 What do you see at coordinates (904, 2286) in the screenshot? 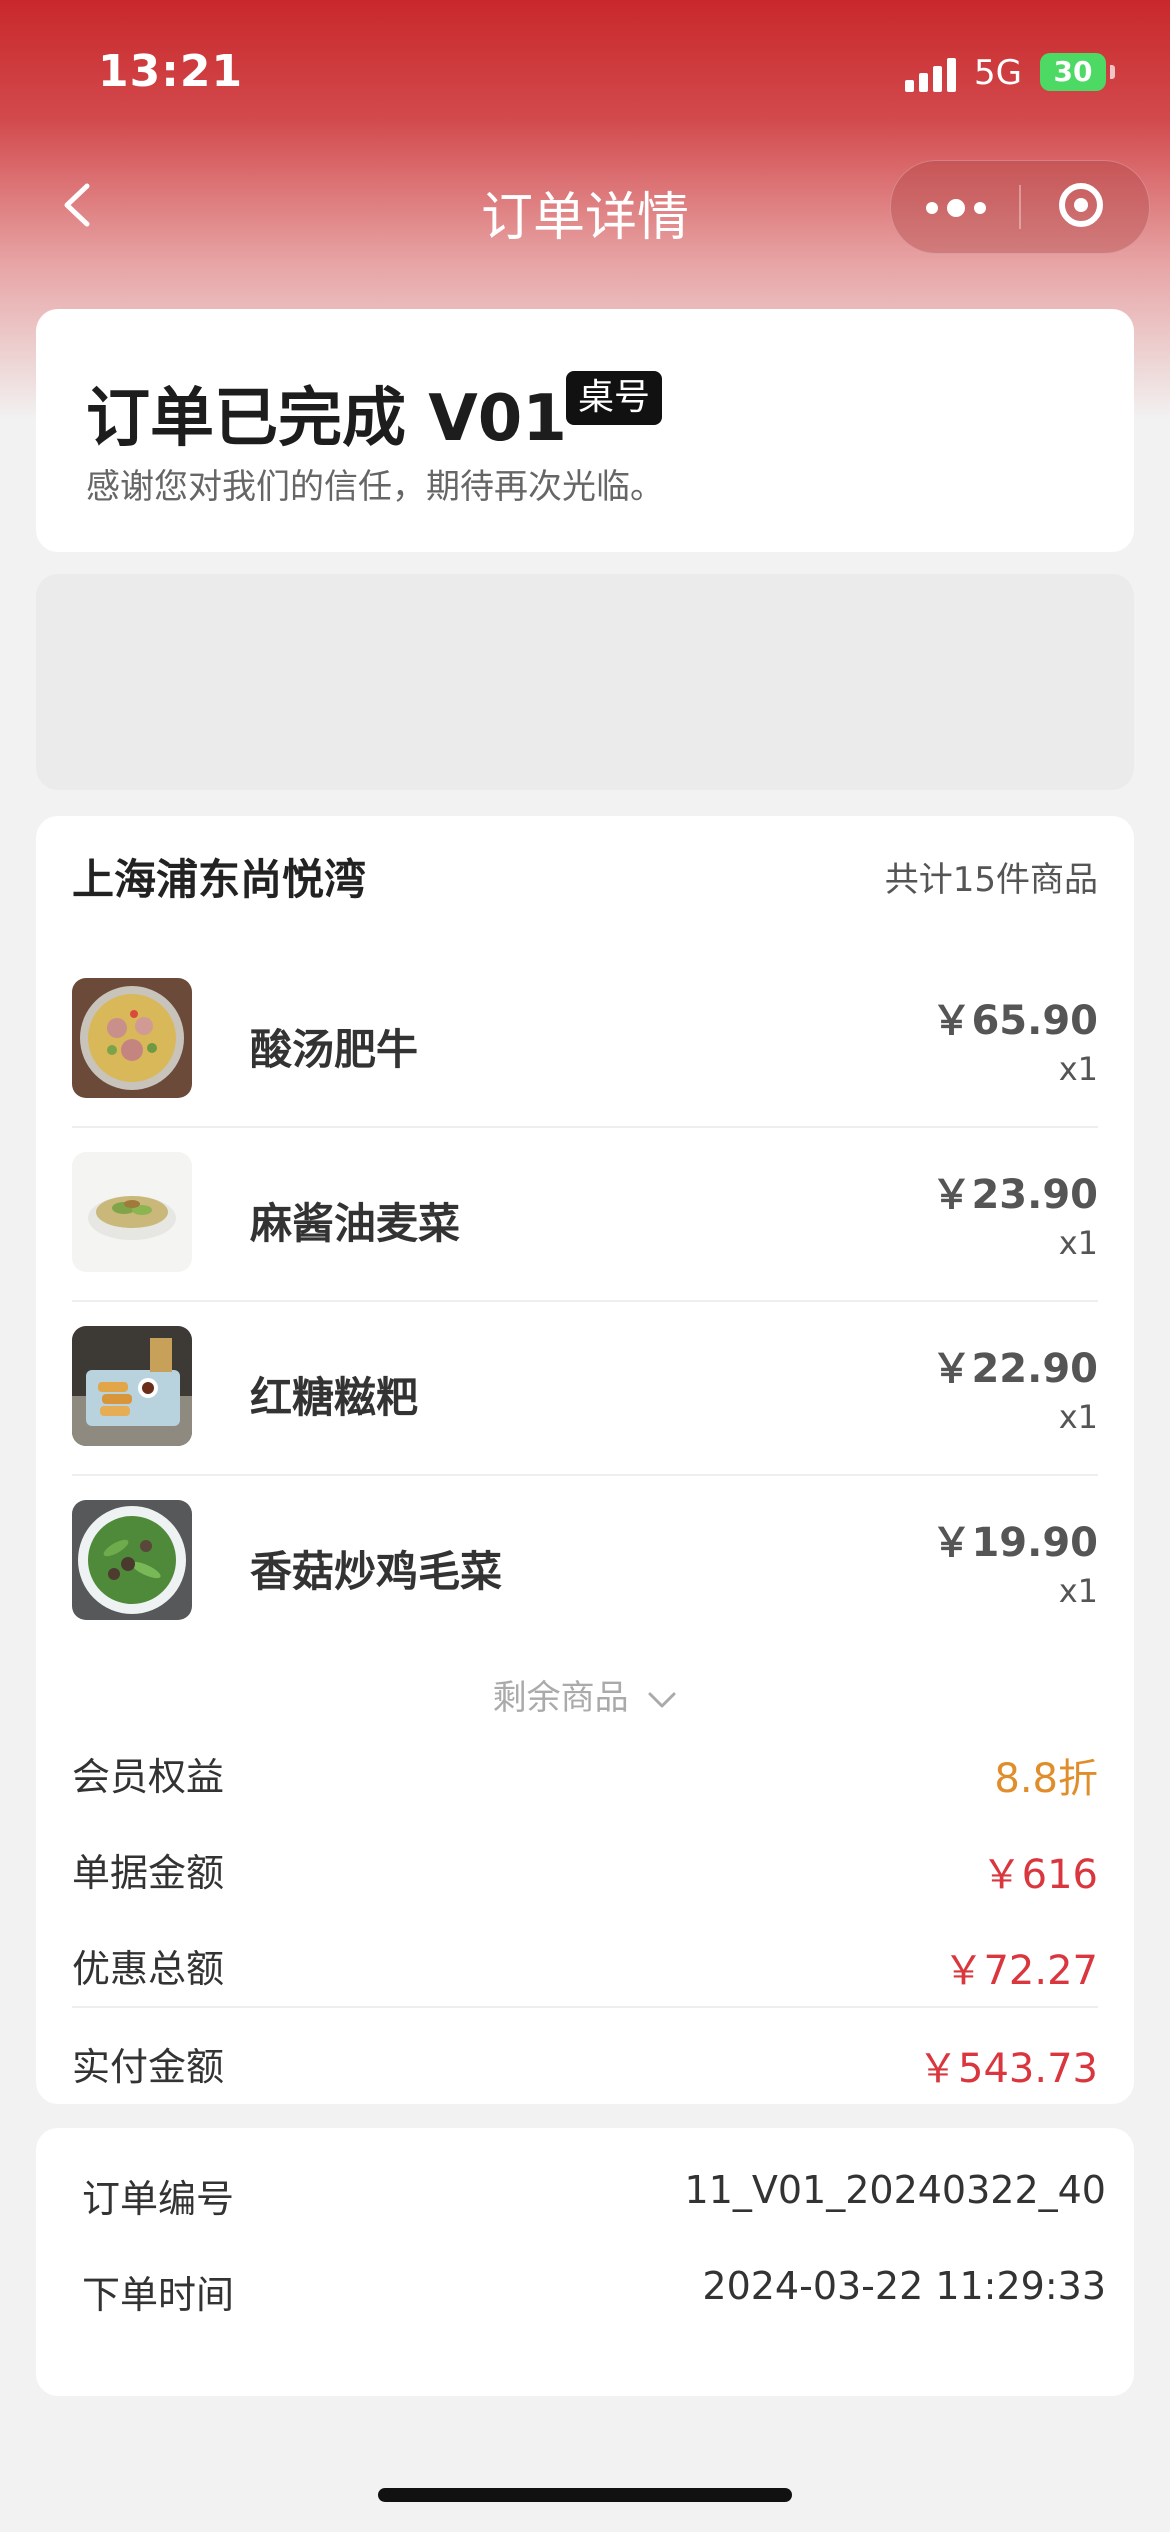
I see `order-time-value: 2024-03-22 11:29:33` at bounding box center [904, 2286].